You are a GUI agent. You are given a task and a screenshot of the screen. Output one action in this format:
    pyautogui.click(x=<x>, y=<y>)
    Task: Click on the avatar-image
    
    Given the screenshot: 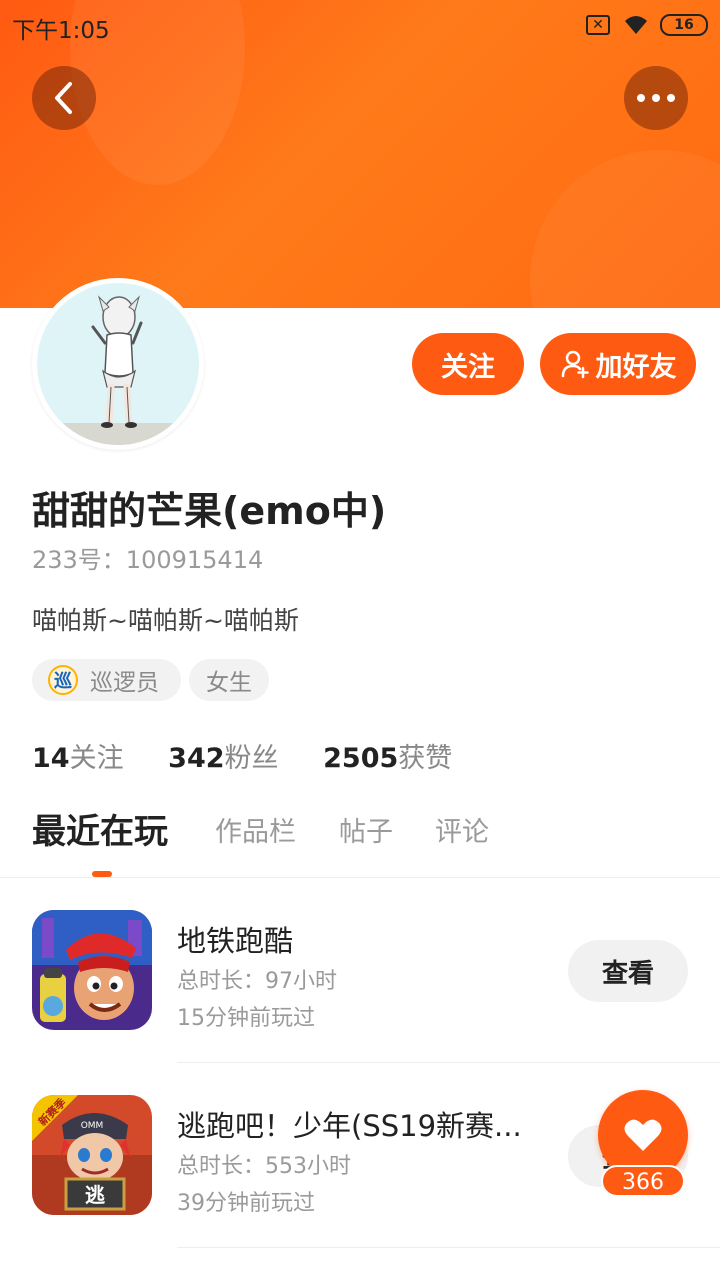 What is the action you would take?
    pyautogui.click(x=118, y=364)
    